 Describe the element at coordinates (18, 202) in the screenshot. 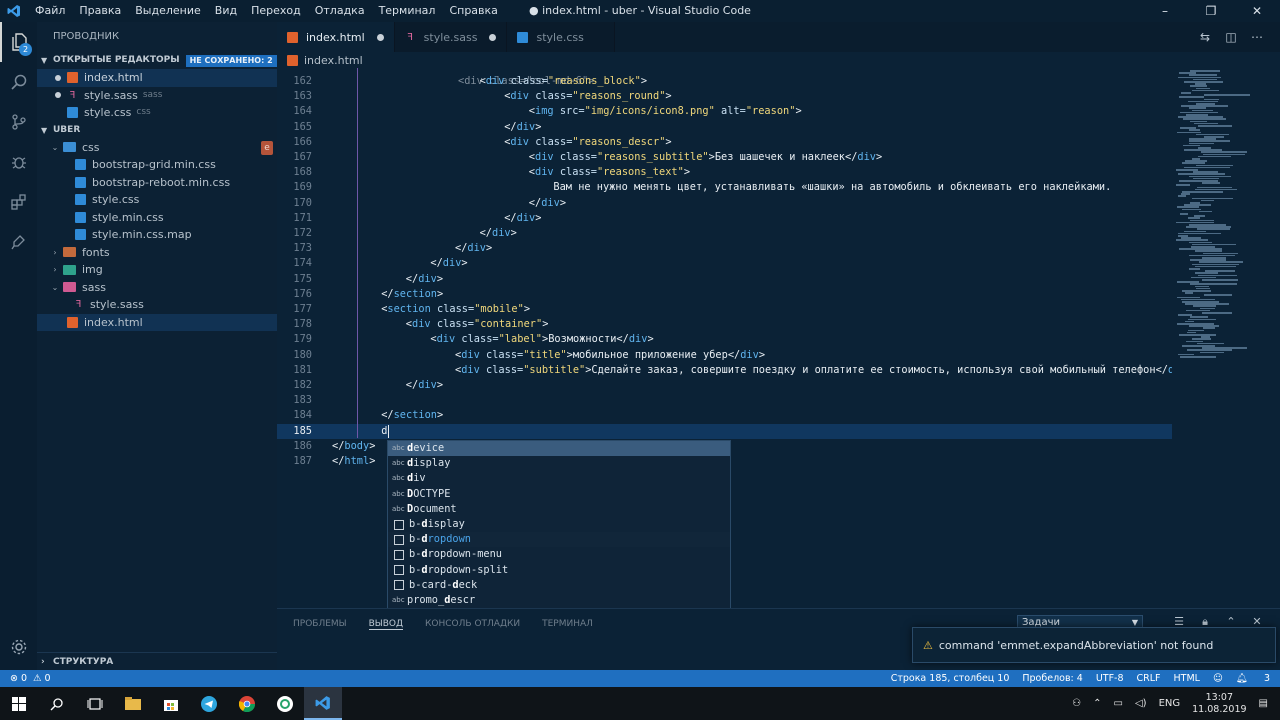

I see `extensions-icon` at that location.